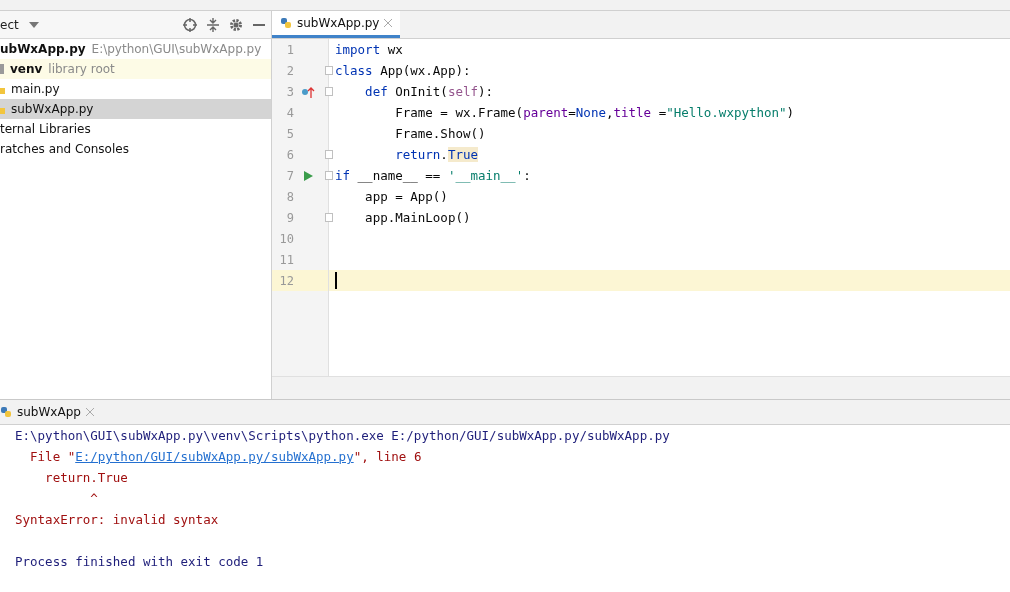 The width and height of the screenshot is (1010, 592). I want to click on line-number: 10, so click(286, 238).